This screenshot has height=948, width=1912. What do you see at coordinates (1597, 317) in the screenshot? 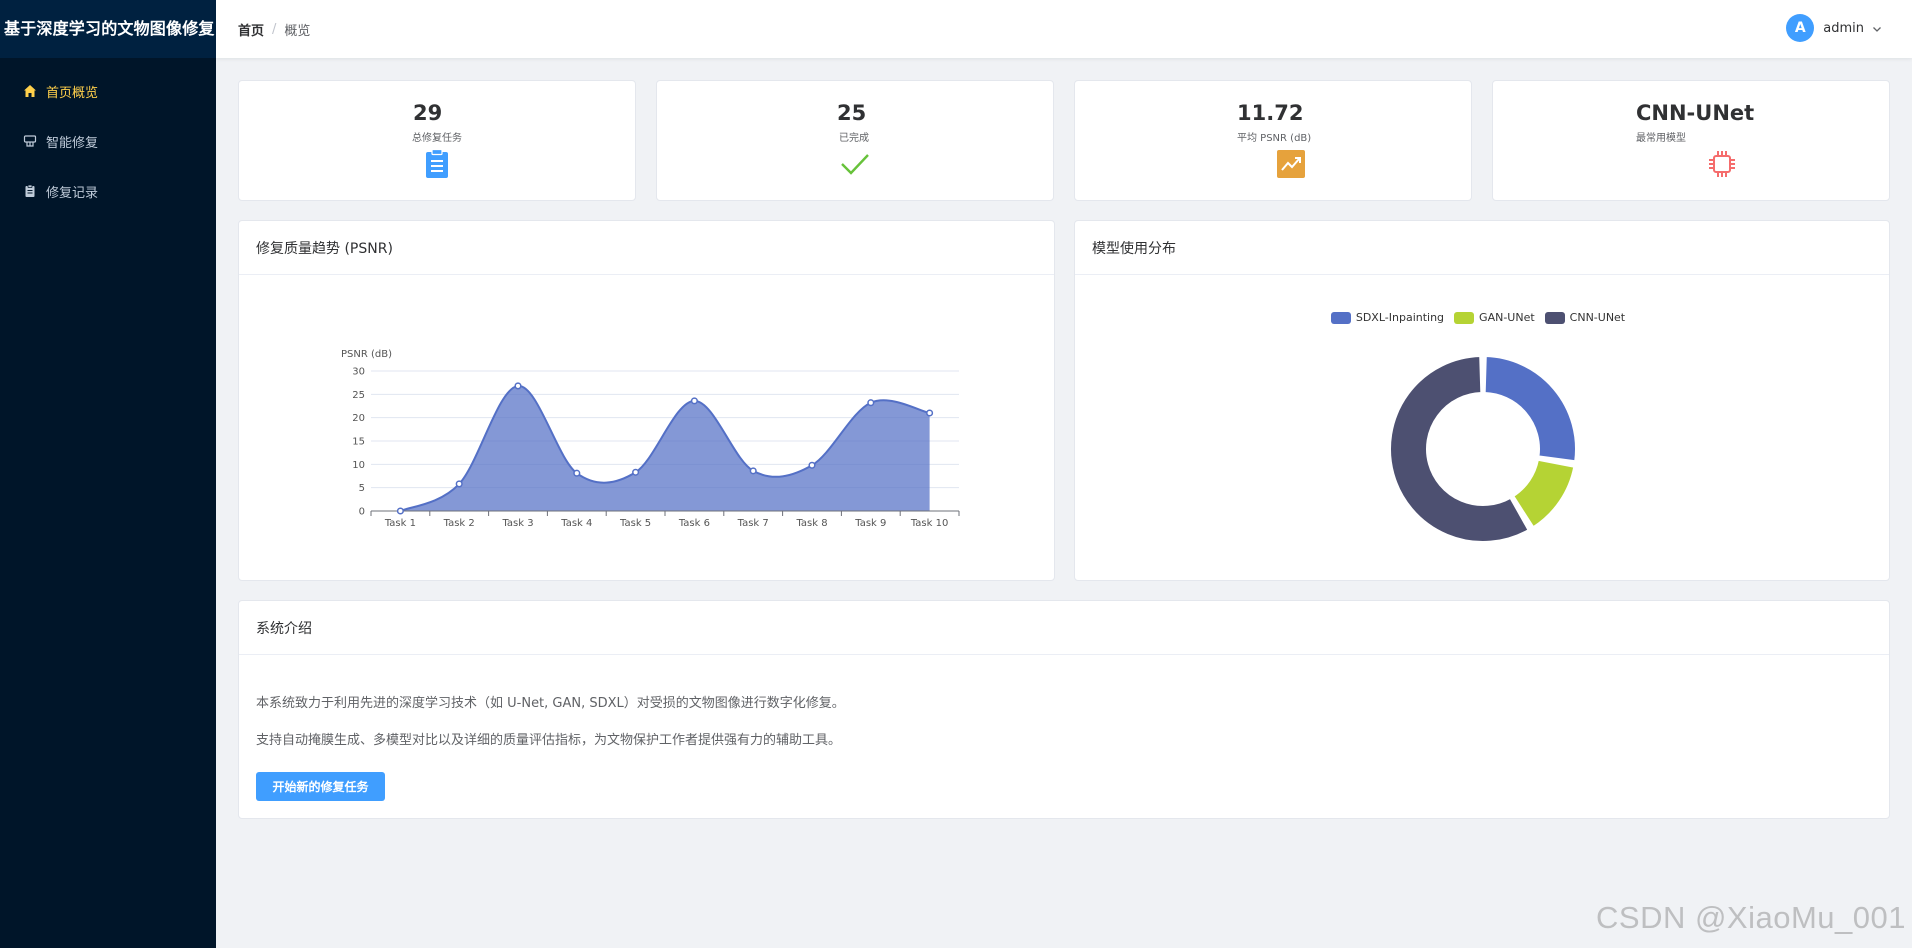
I see `legend-label: CNN-UNet` at bounding box center [1597, 317].